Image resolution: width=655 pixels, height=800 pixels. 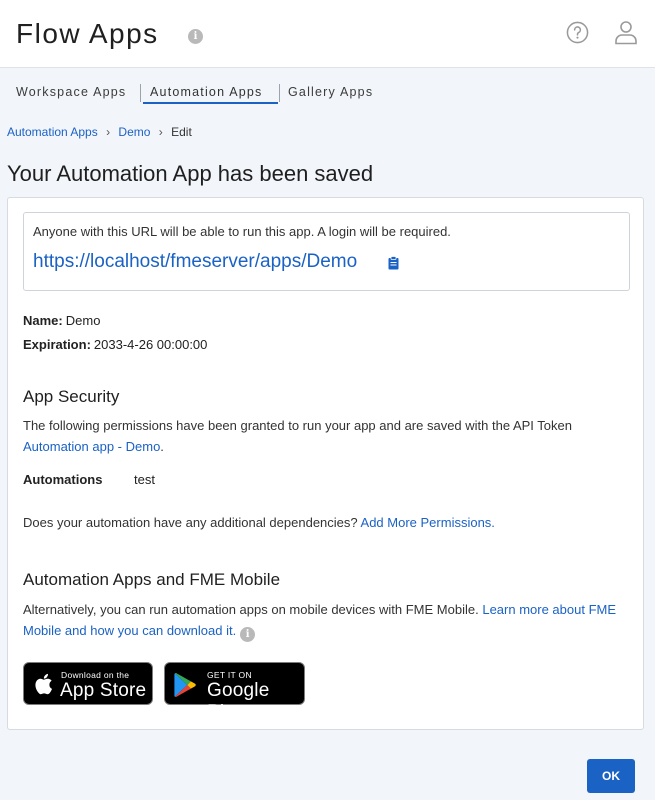 What do you see at coordinates (185, 685) in the screenshot?
I see `google-play-logo-icon` at bounding box center [185, 685].